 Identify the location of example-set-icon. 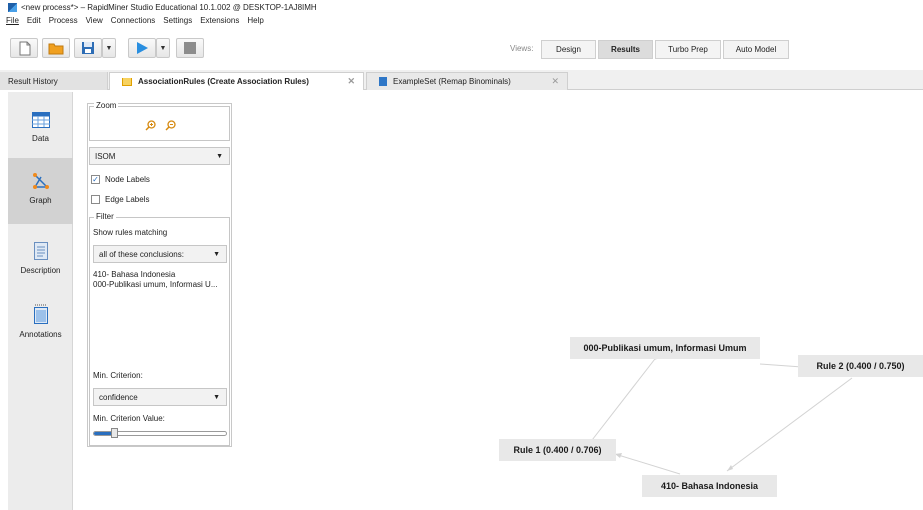
(383, 81).